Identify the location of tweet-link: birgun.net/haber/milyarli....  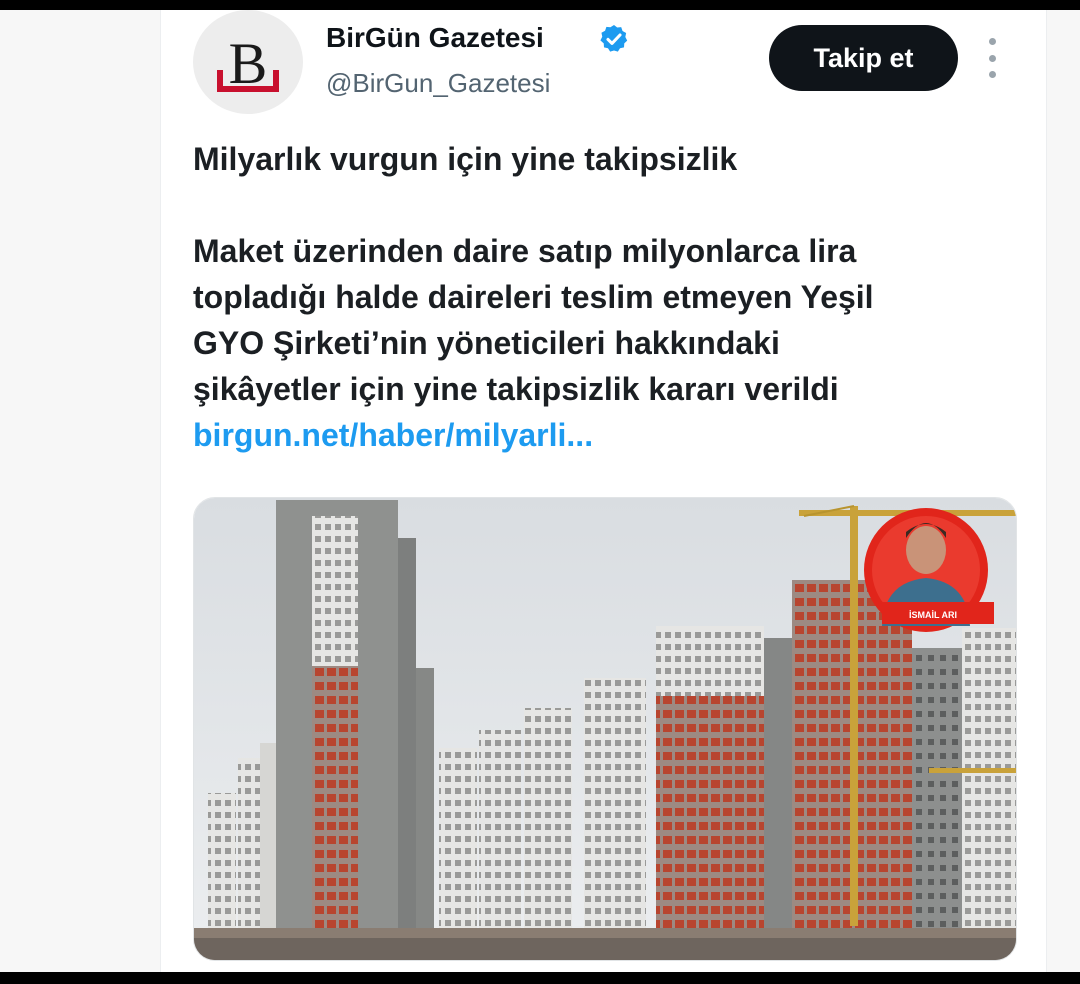
(613, 435).